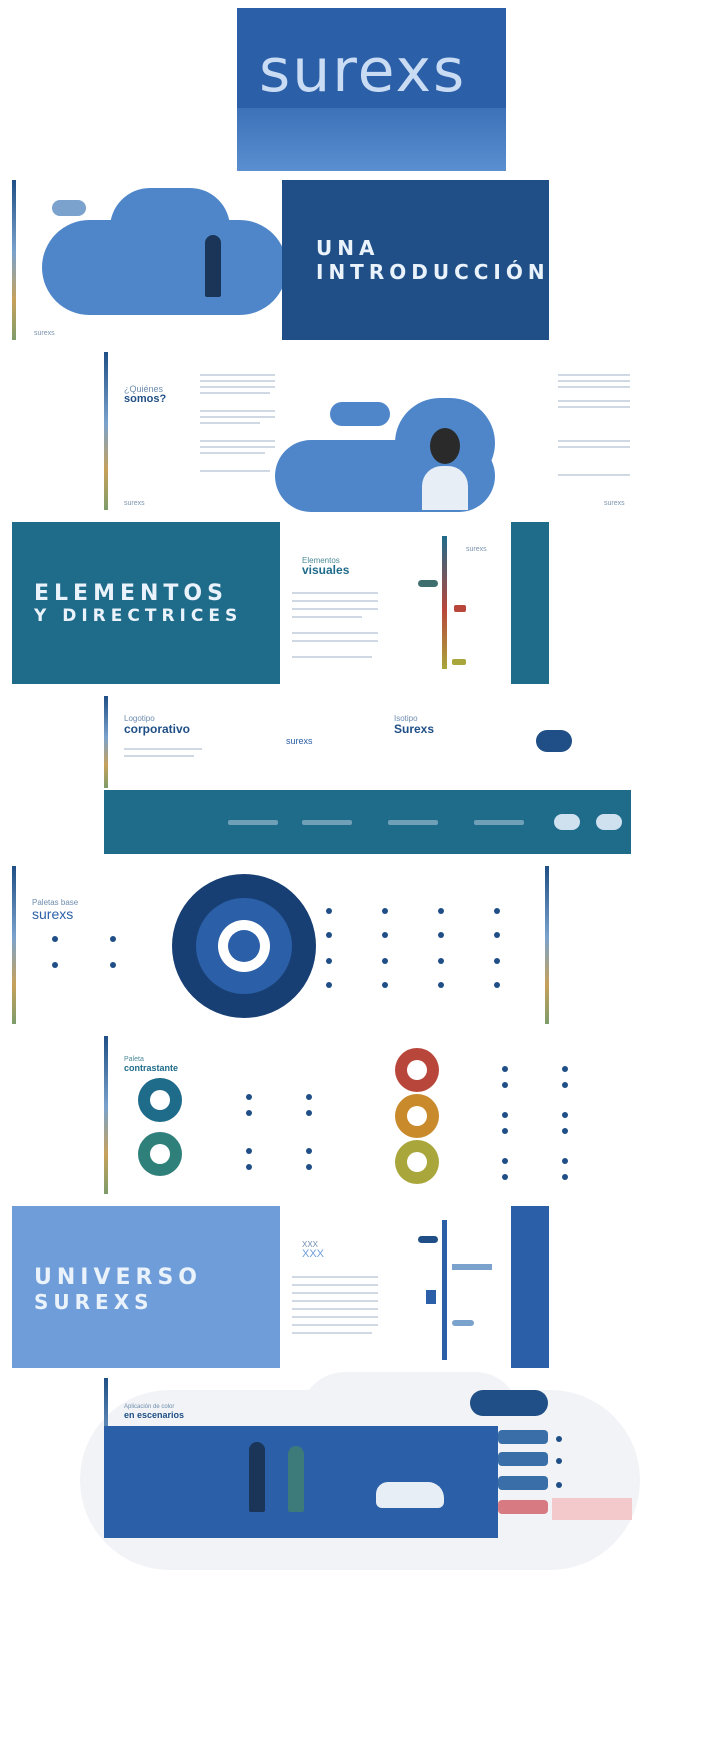  I want to click on elements-side-label: surexs, so click(476, 549).